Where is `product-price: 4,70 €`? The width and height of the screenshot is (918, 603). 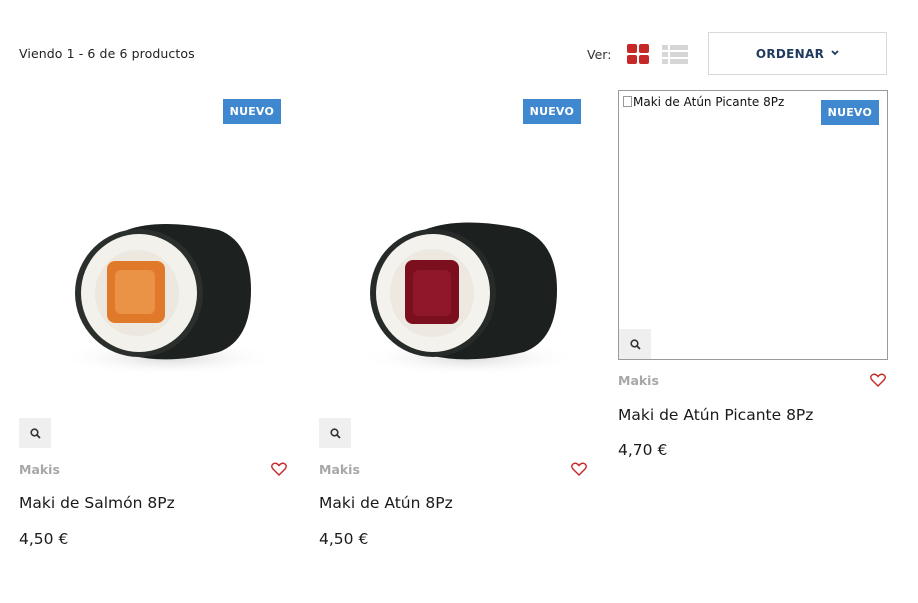
product-price: 4,70 € is located at coordinates (643, 450).